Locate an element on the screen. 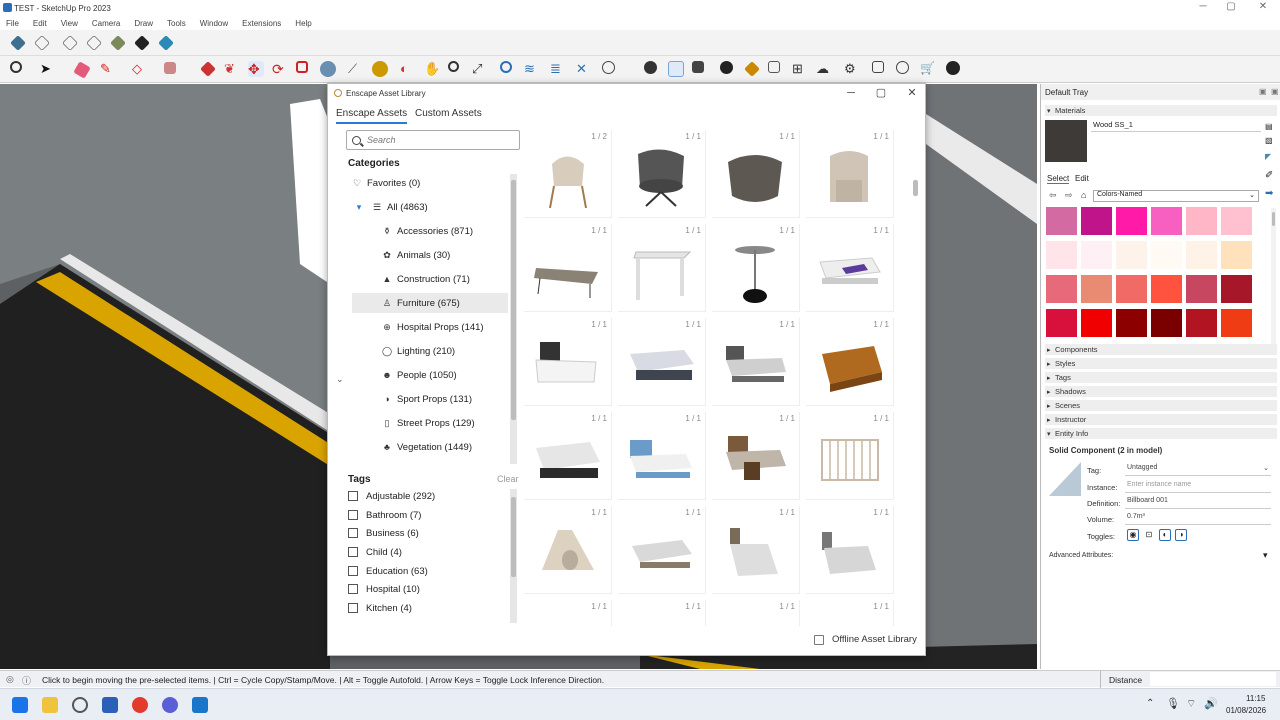 The width and height of the screenshot is (1280, 720). asset-card-bed-simple: 1 / 1 is located at coordinates (850, 550).